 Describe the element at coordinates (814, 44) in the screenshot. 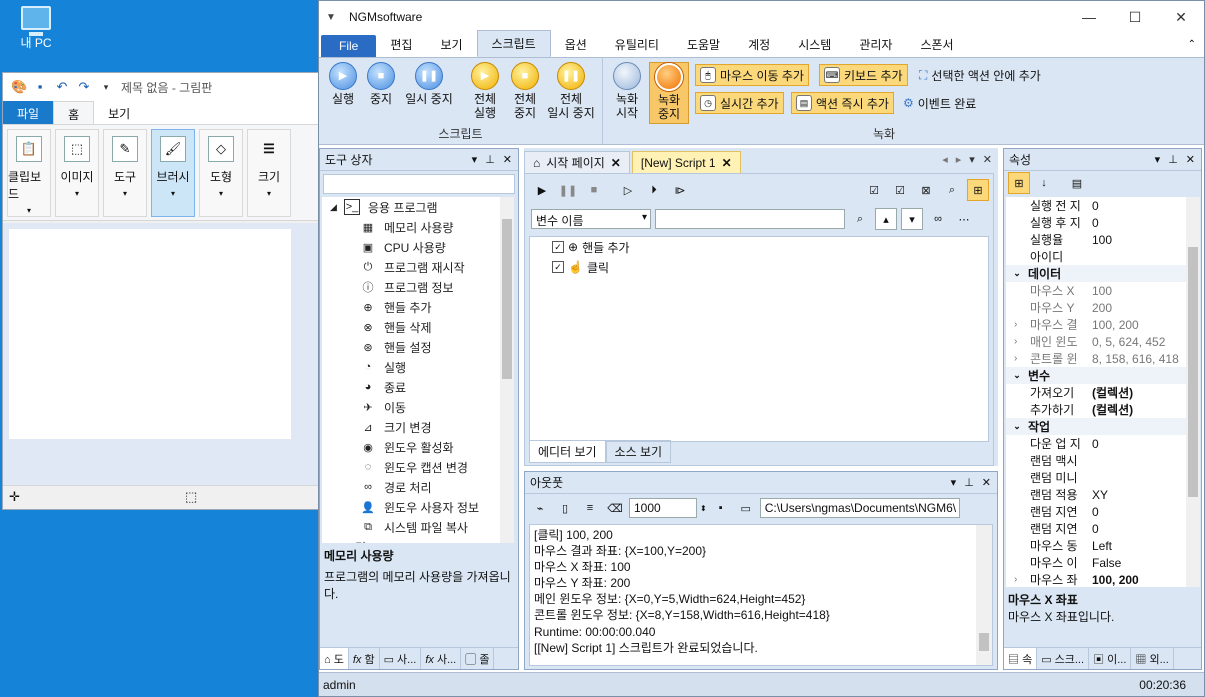

I see `tab-system: 시스템` at that location.